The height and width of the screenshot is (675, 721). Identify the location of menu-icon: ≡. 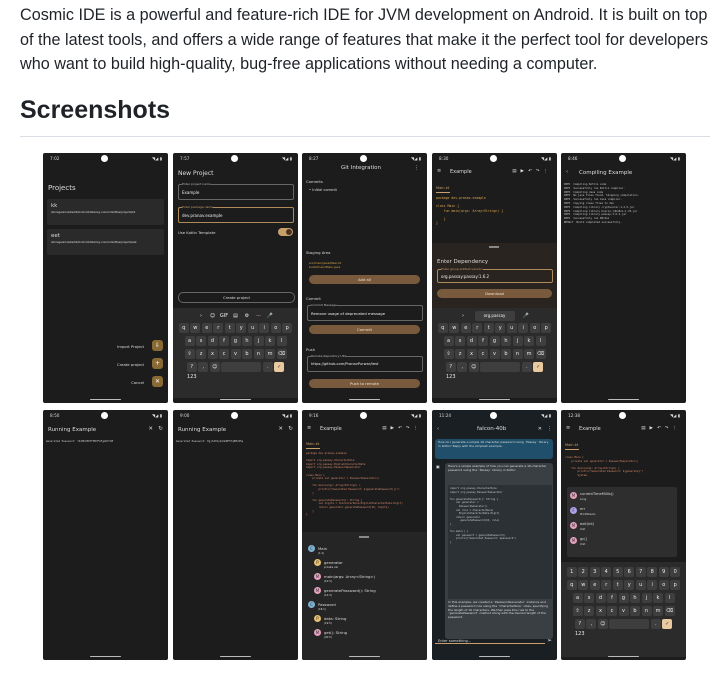
(309, 428).